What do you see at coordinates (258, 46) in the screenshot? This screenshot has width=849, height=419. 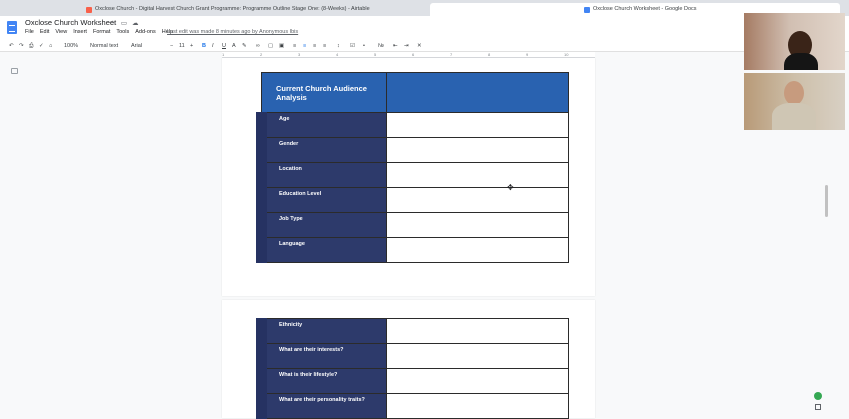 I see `link-icon: ∞` at bounding box center [258, 46].